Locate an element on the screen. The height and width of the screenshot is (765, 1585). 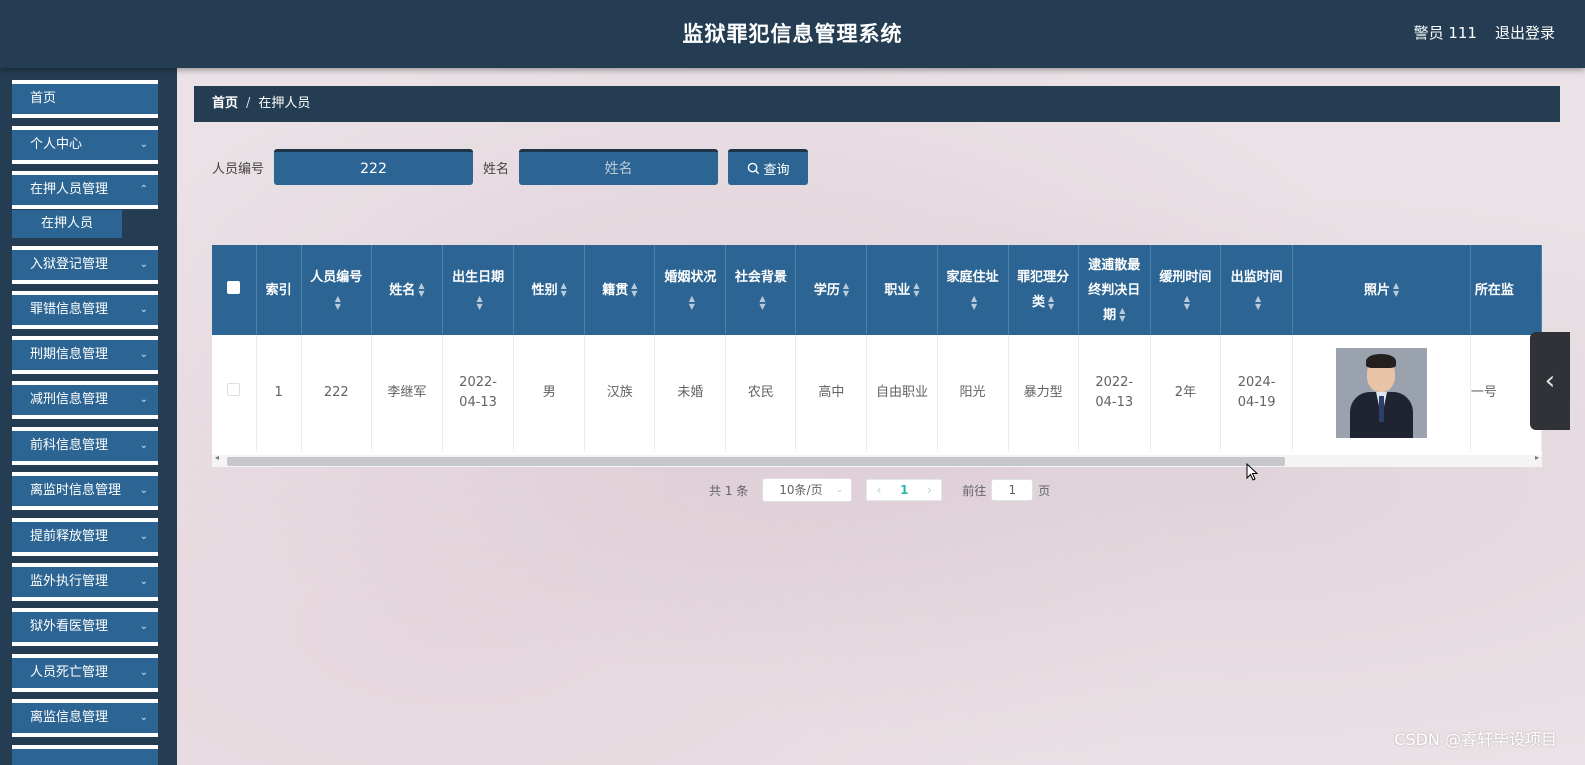
page-suffix: 页 is located at coordinates (1044, 490).